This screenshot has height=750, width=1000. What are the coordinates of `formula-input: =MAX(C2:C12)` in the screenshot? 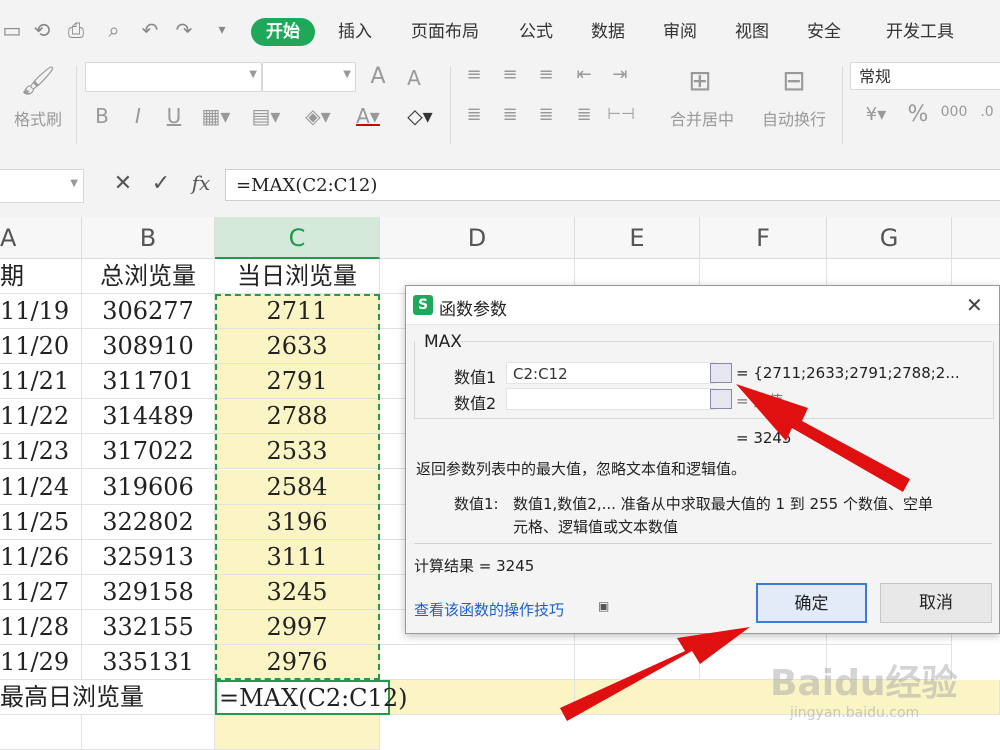 It's located at (612, 185).